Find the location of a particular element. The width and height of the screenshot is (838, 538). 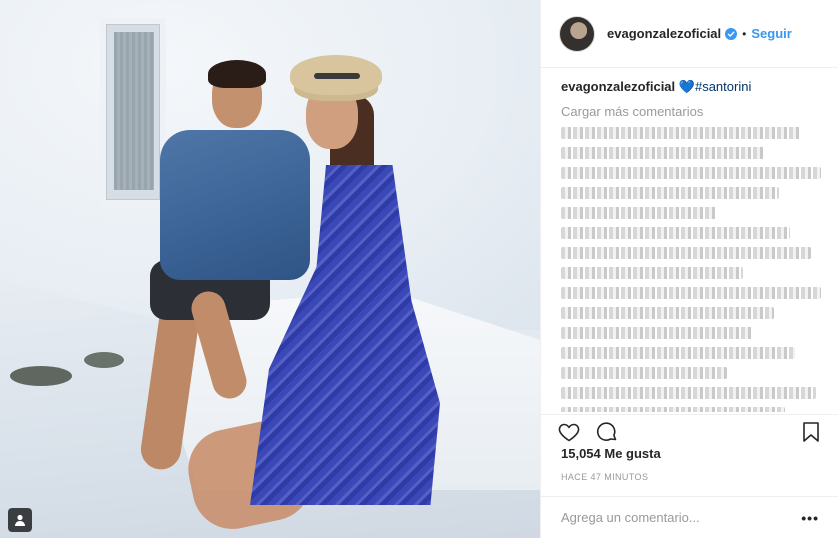

comment-bubble-icon is located at coordinates (607, 432).